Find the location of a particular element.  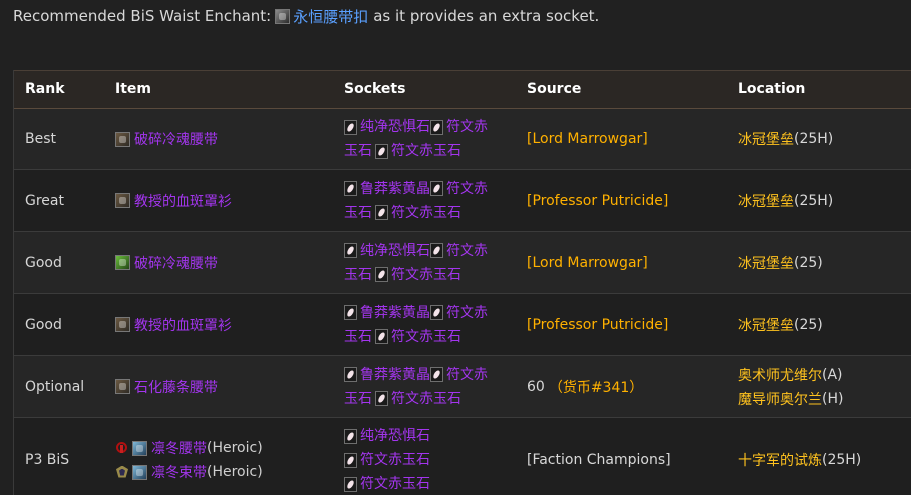

source-cell: 60 （货币#341） is located at coordinates (585, 386).